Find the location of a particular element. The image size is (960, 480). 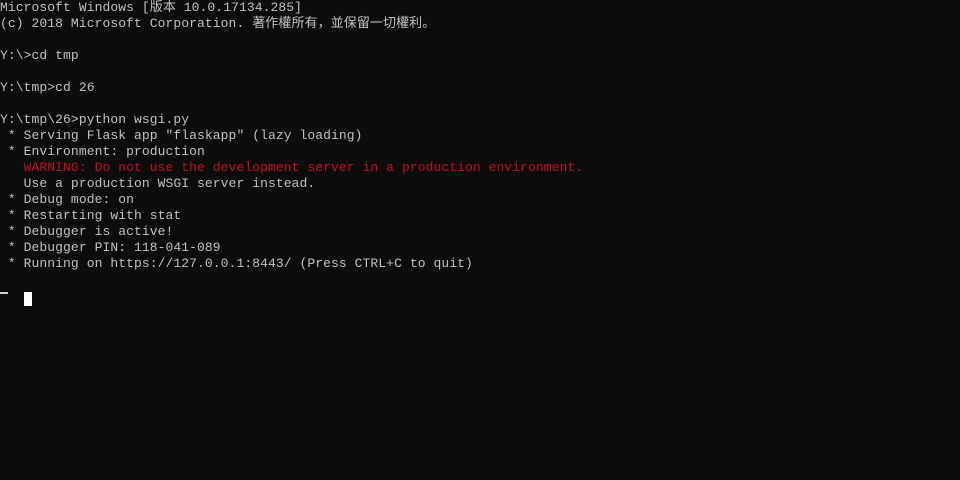

console-line: * Restarting with stat is located at coordinates (91, 215).